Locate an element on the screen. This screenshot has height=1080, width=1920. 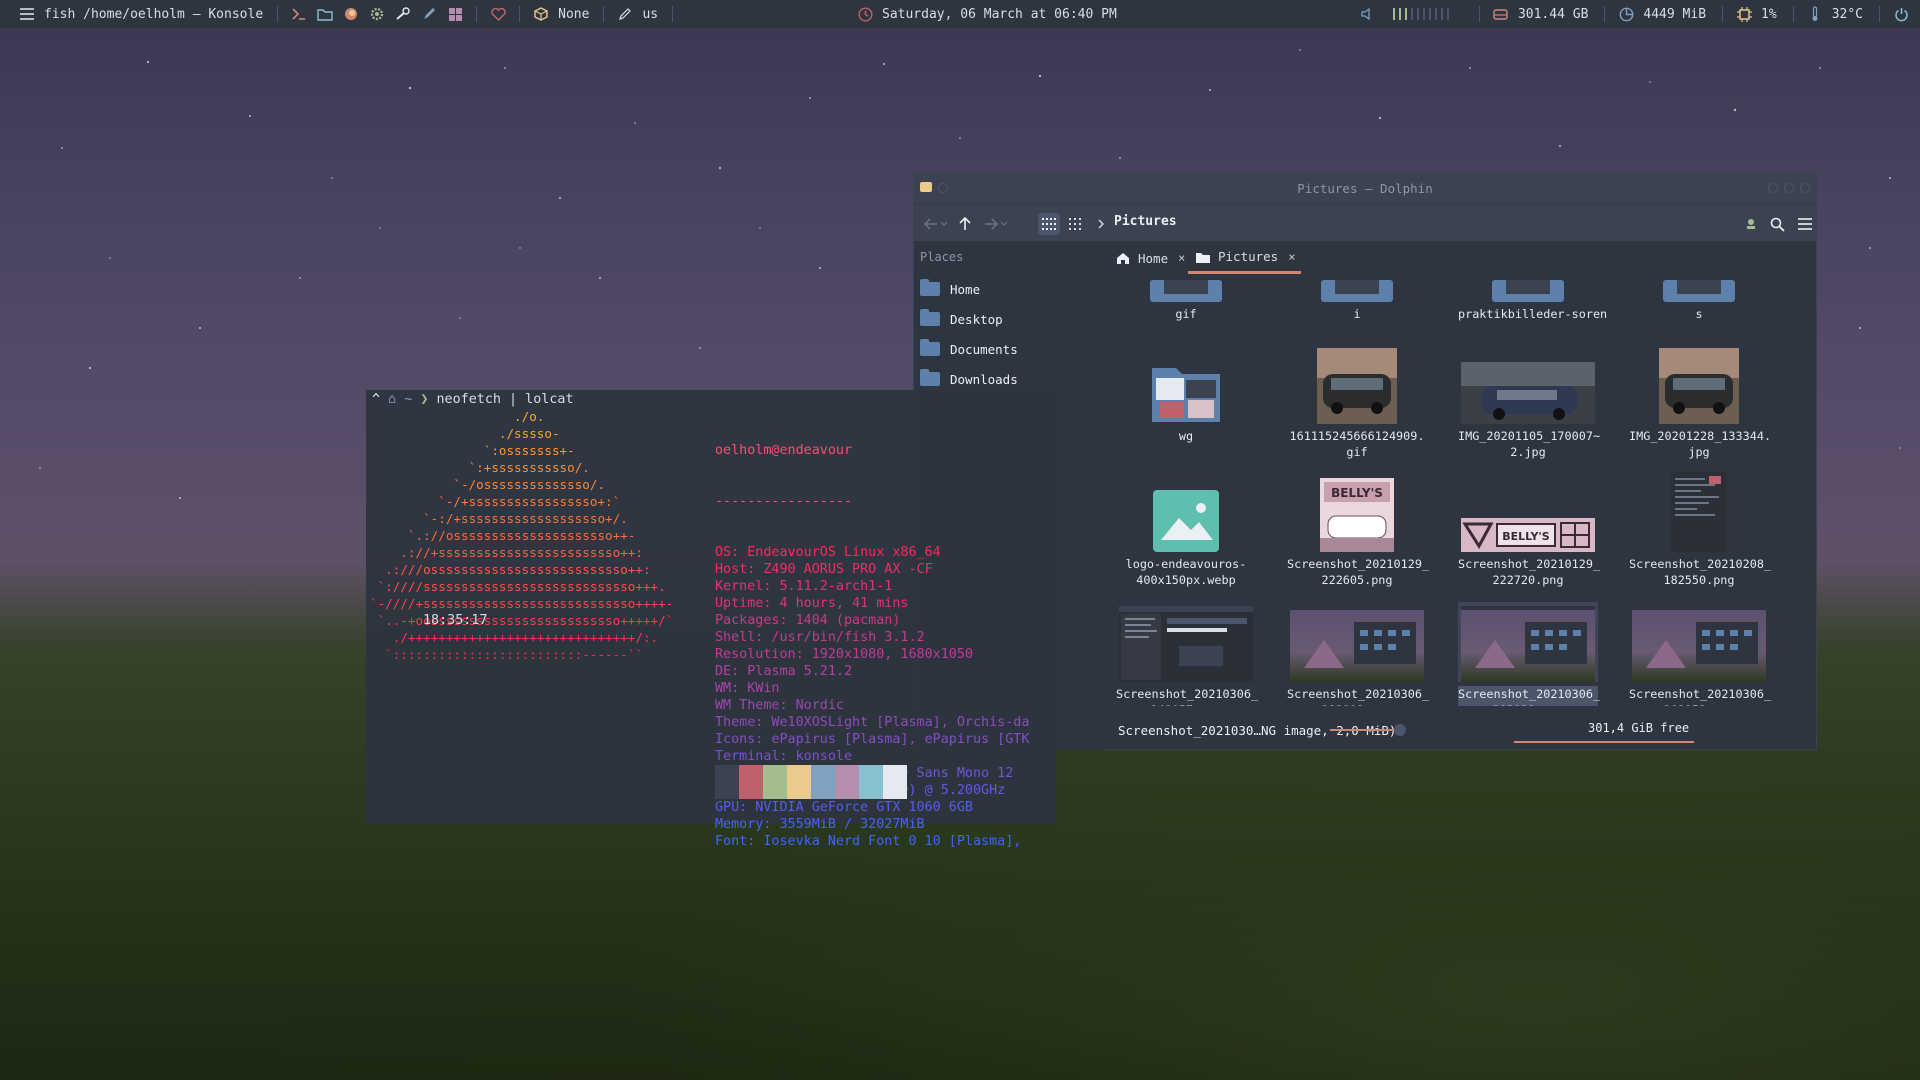
power-icon is located at coordinates (1901, 14).